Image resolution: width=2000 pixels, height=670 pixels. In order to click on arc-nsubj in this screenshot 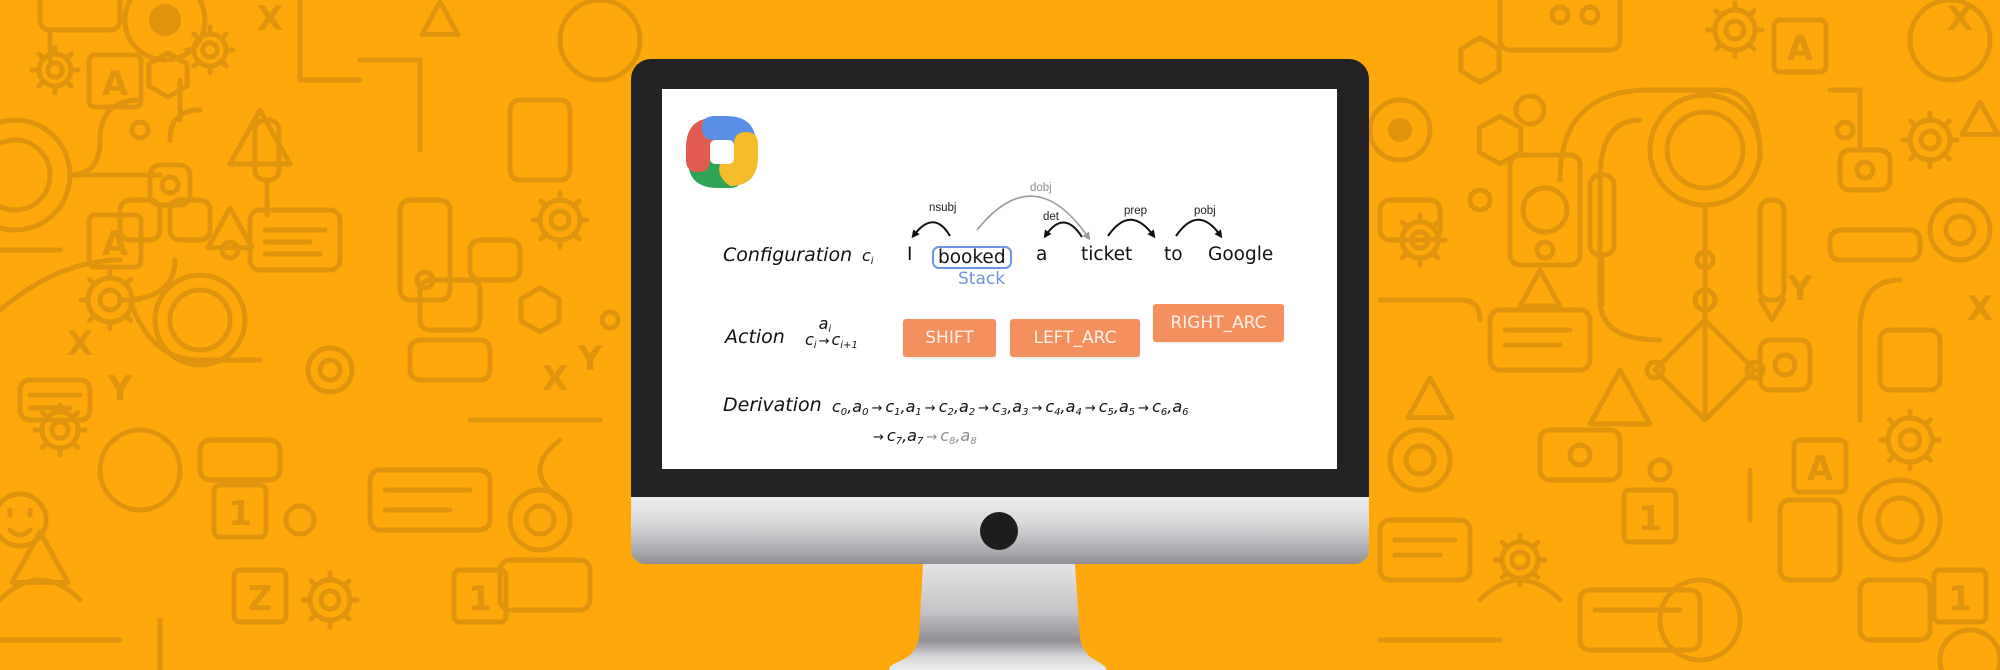, I will do `click(931, 230)`.